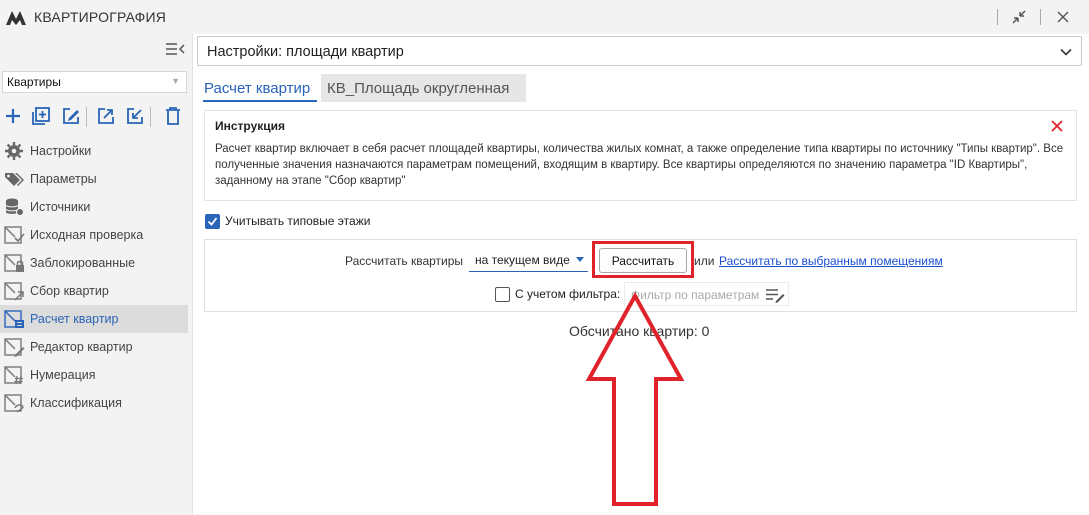  I want to click on gear-icon, so click(14, 151).